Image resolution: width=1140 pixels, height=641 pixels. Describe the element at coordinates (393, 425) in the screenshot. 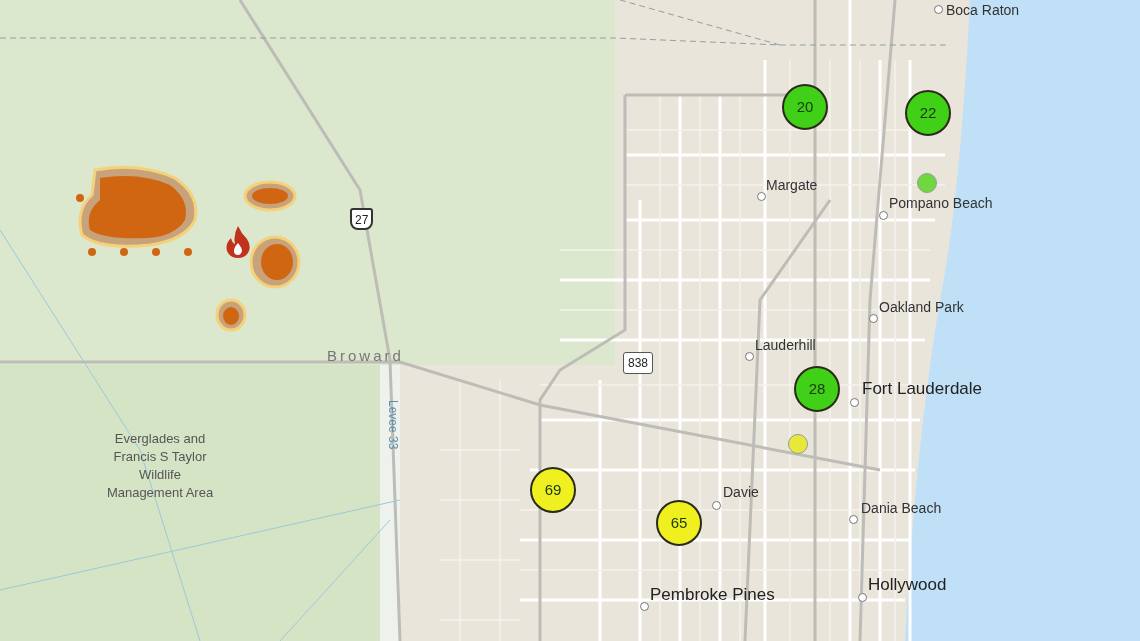

I see `waterway-label: Levee 33` at that location.